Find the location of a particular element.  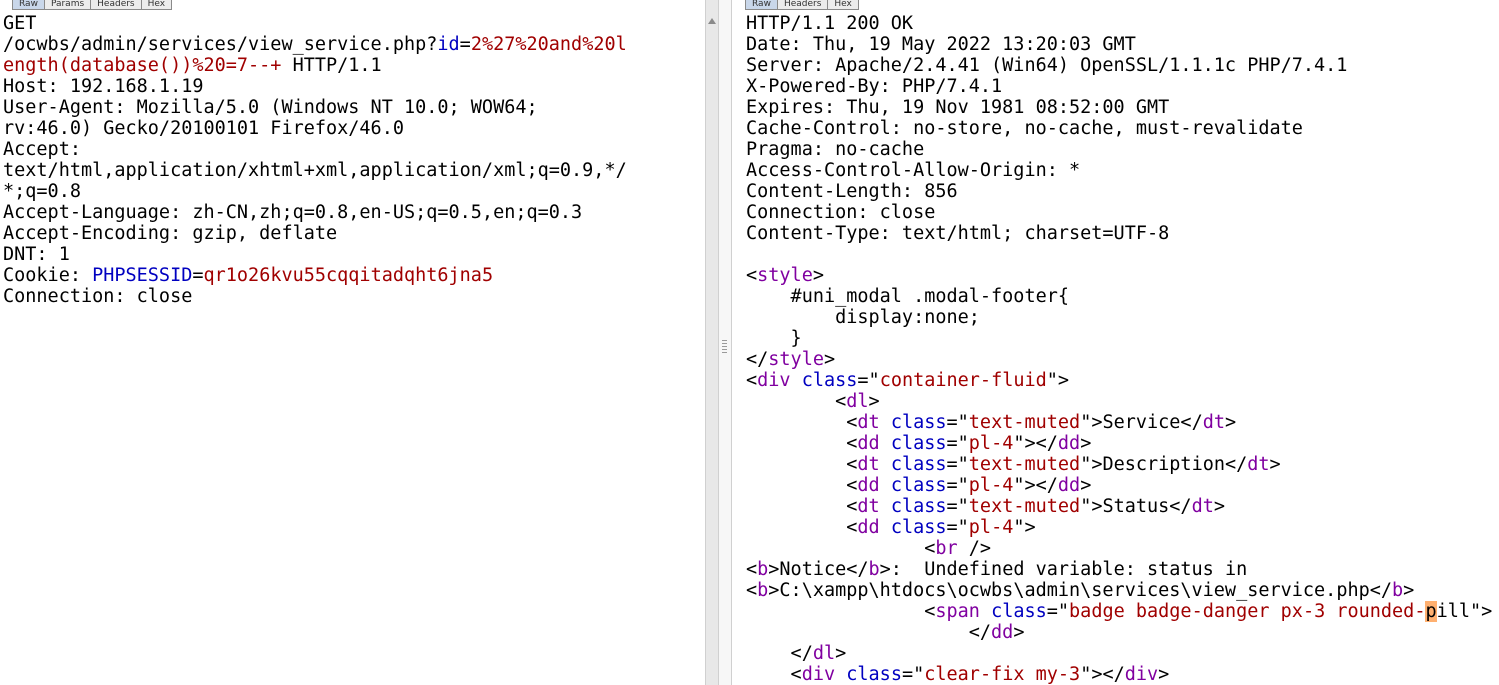

response-line-token: dt is located at coordinates (1213, 422).